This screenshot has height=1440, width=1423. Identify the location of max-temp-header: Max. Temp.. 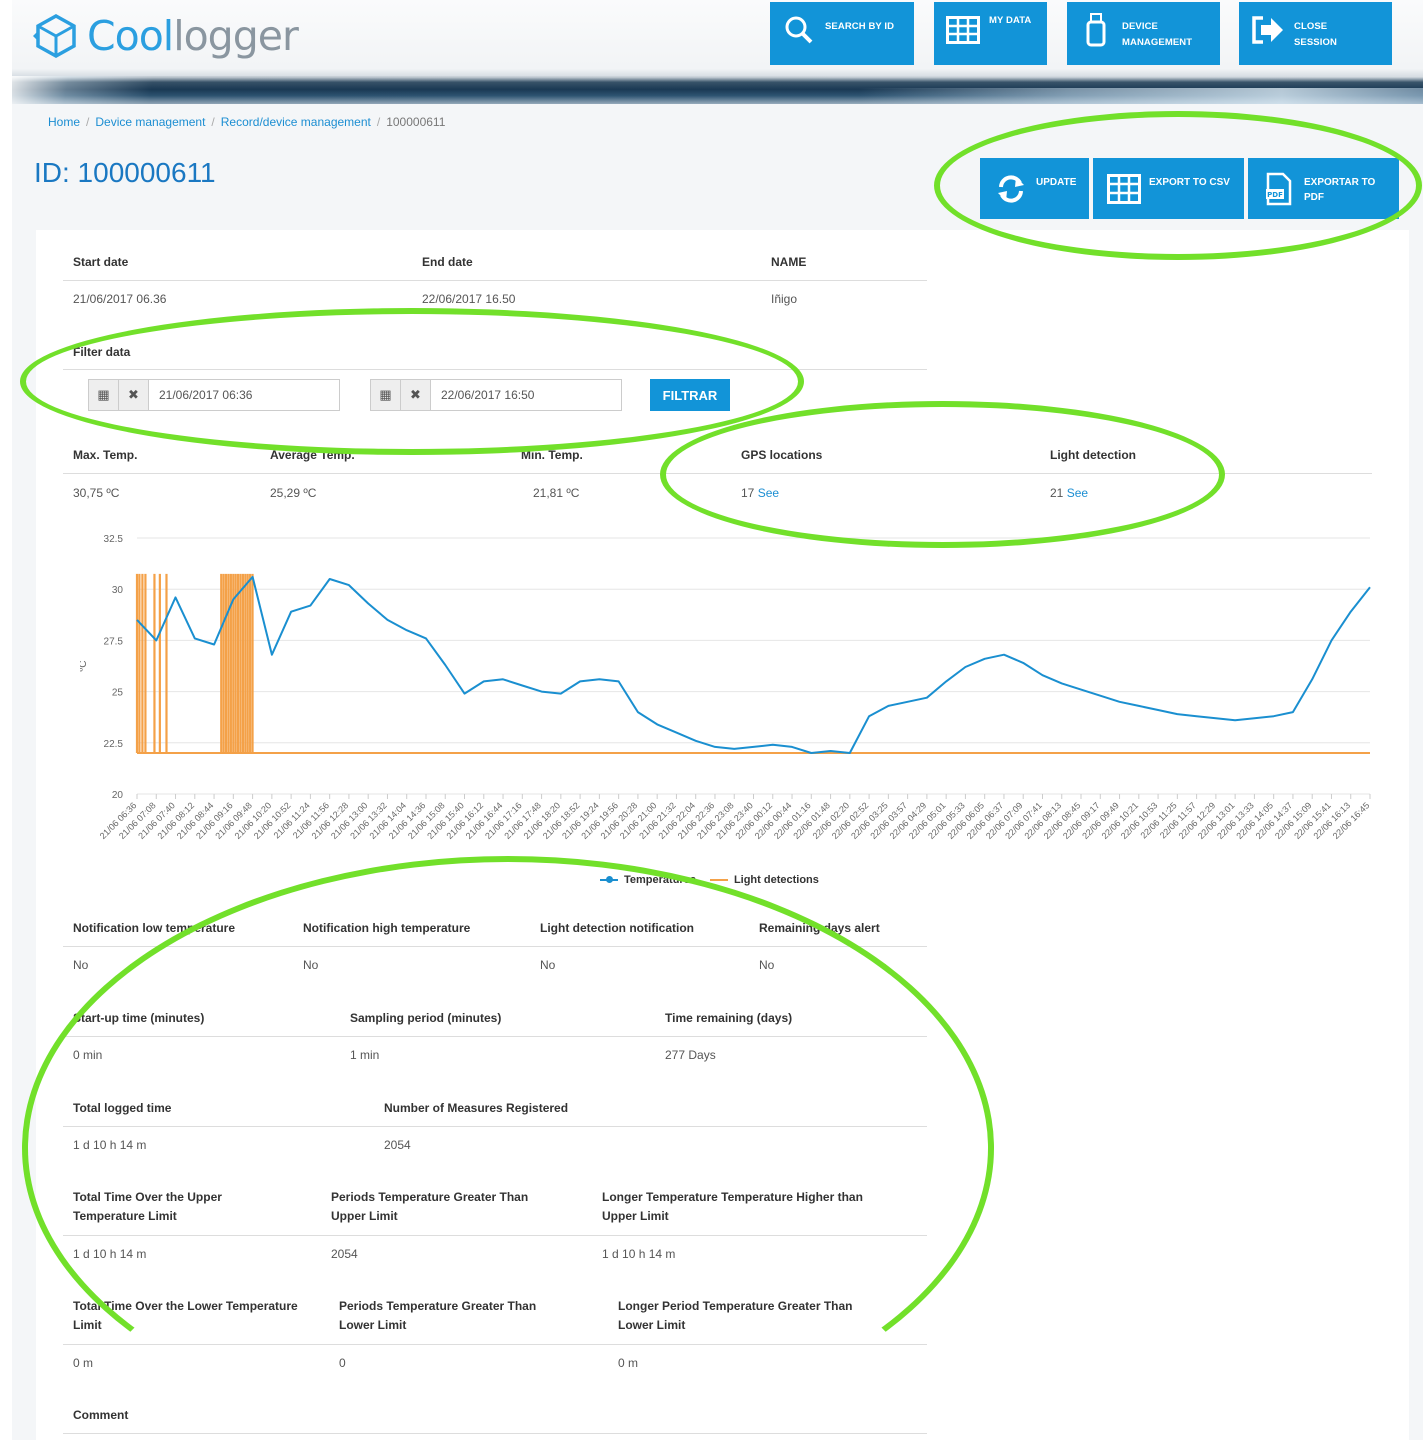
(105, 455).